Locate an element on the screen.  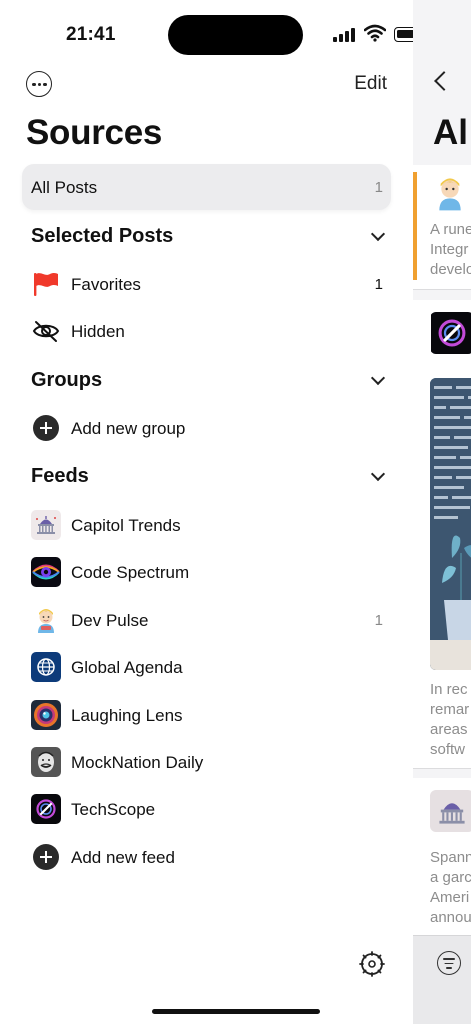
sidebar-item-laughing-lens: Laughing Lens is located at coordinates (208, 715).